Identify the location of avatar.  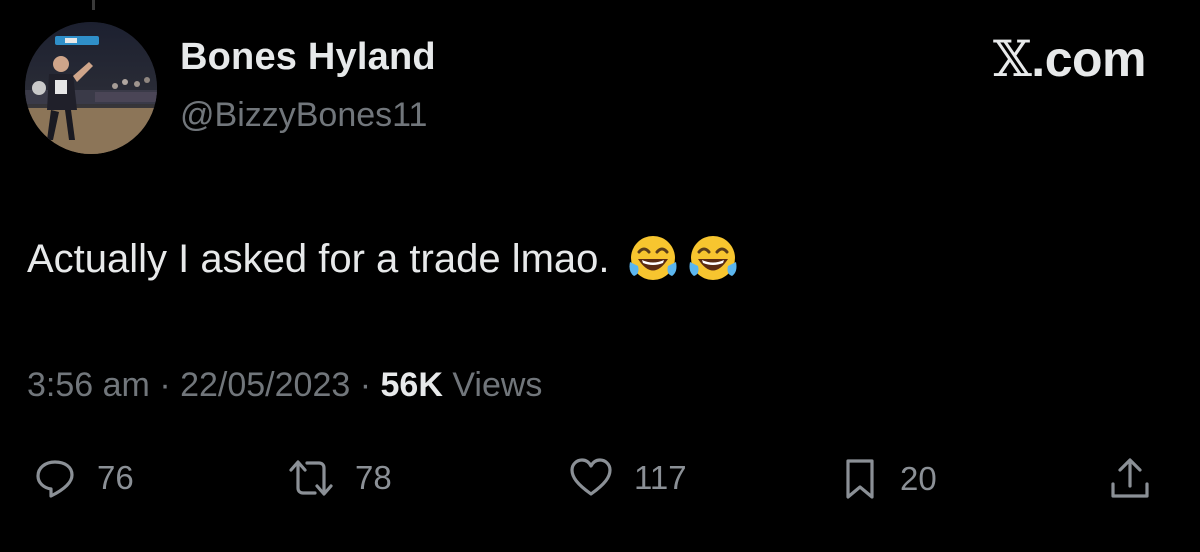
(91, 88).